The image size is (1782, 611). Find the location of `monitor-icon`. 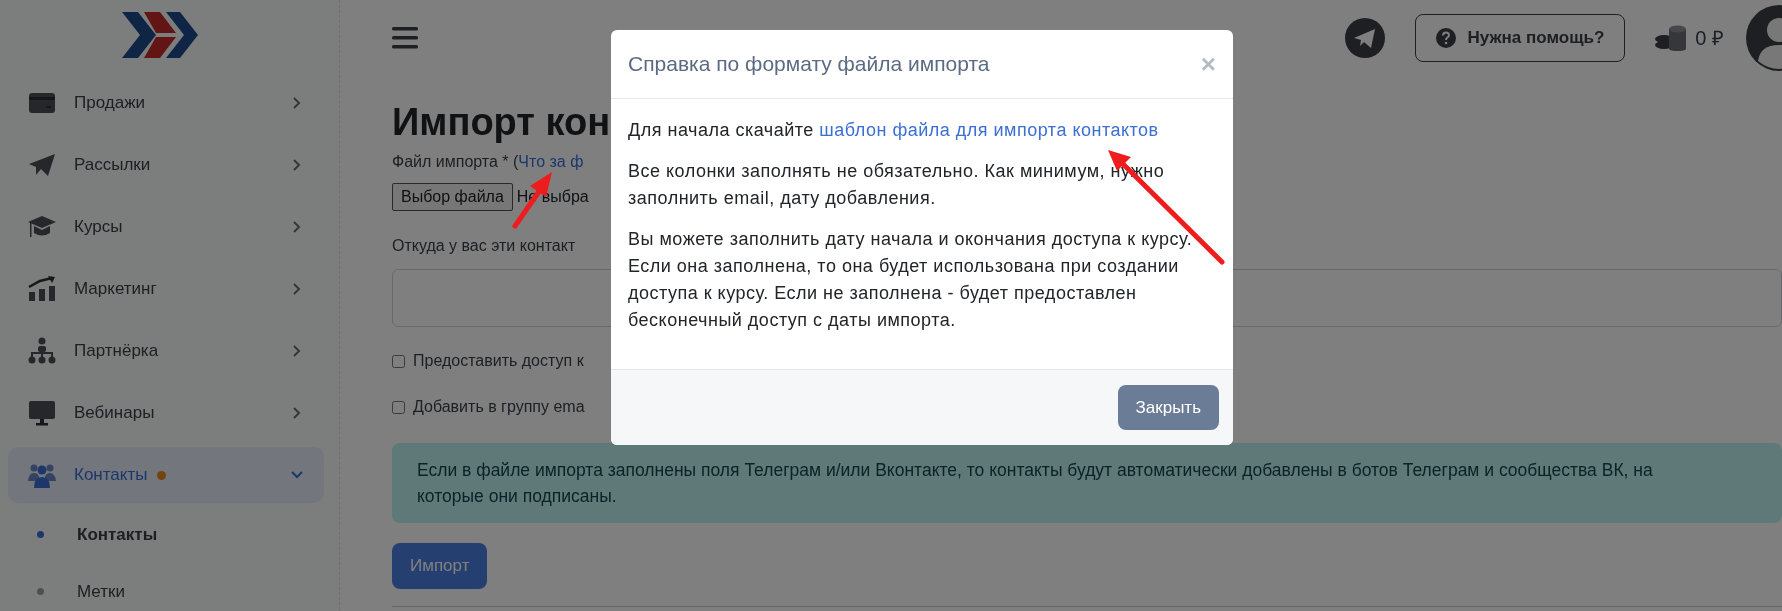

monitor-icon is located at coordinates (42, 413).